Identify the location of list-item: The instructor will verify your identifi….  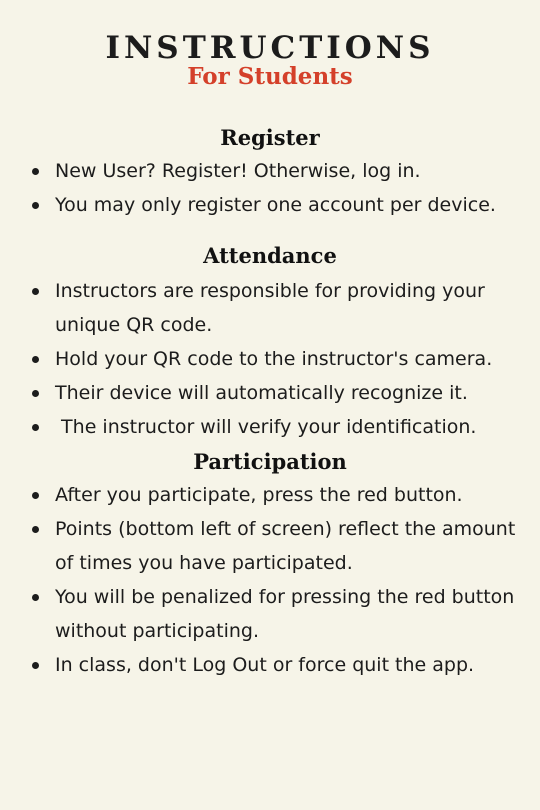
(270, 427).